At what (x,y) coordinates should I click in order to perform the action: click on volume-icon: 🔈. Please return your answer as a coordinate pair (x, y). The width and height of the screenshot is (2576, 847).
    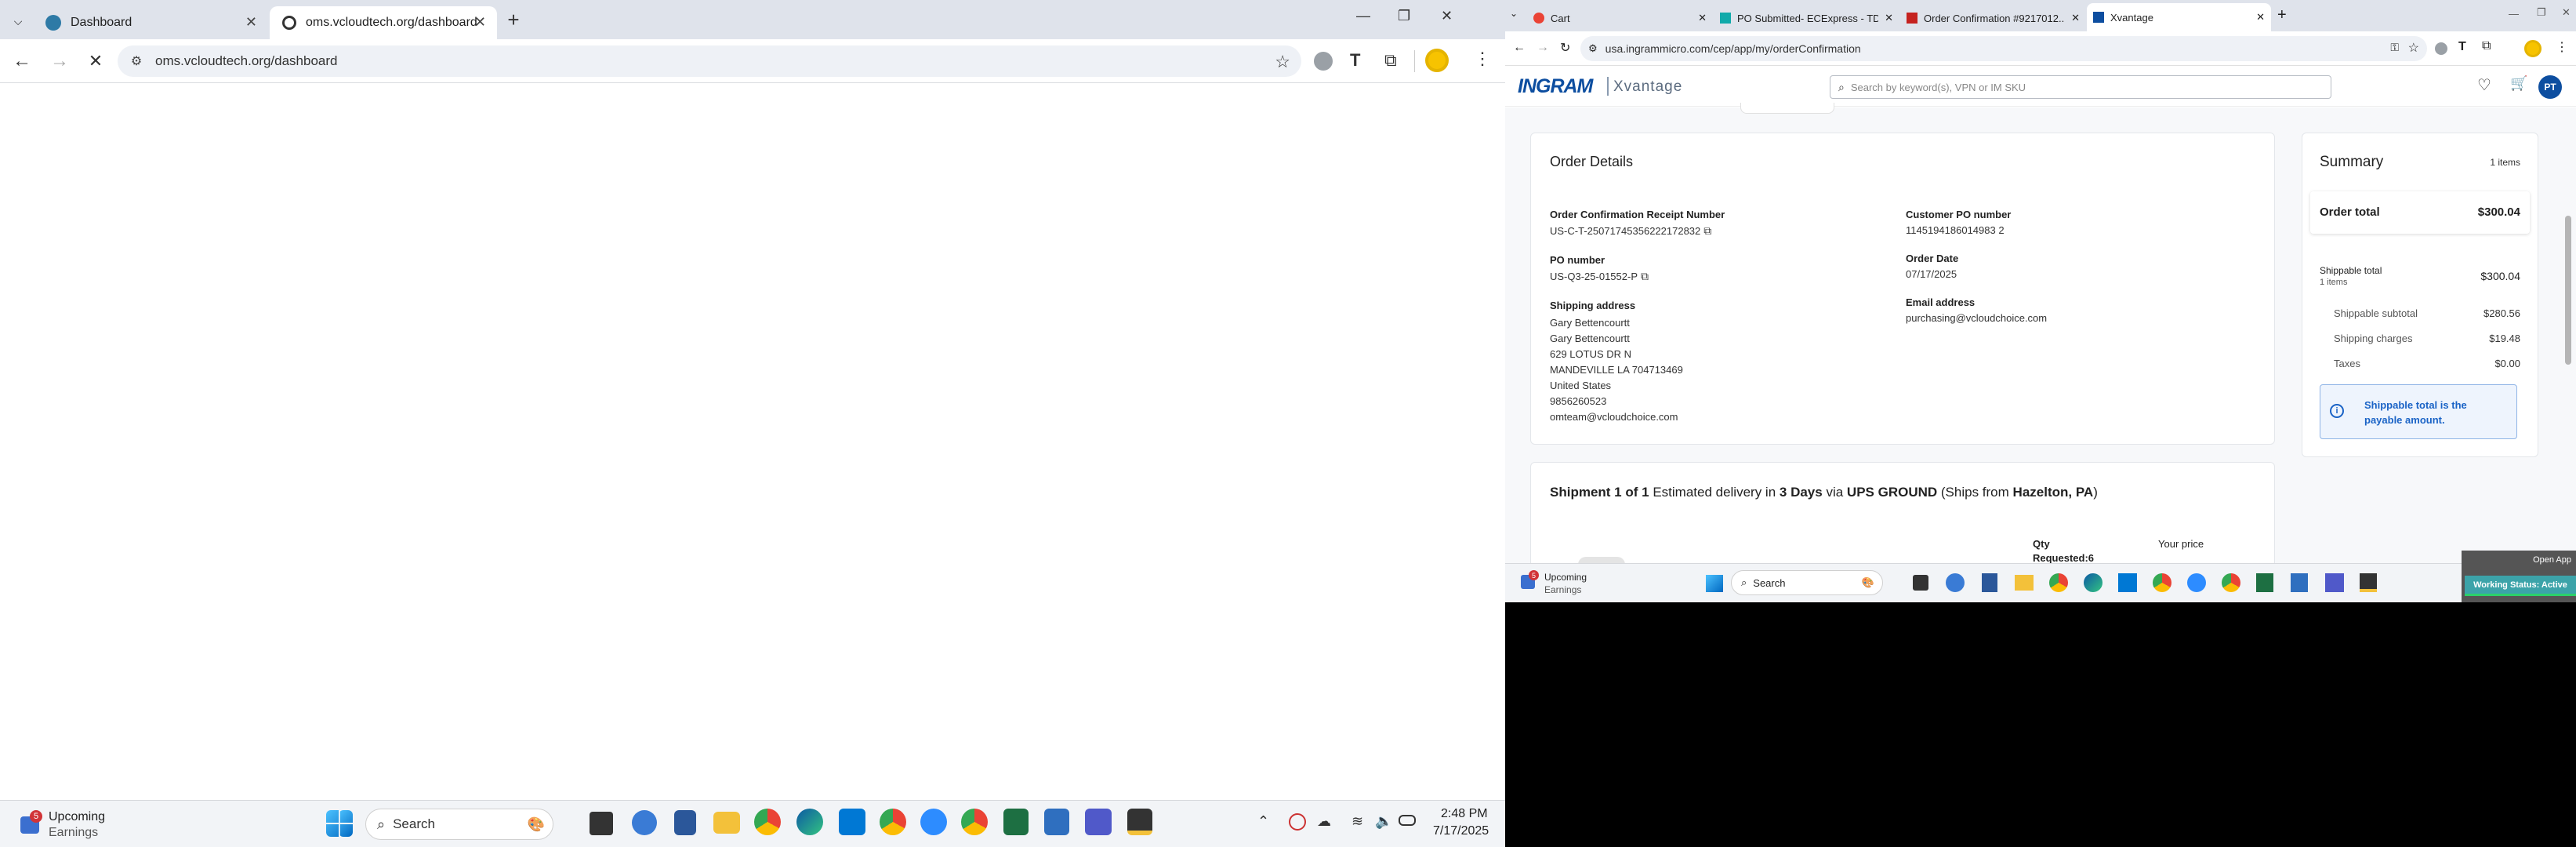
    Looking at the image, I should click on (1384, 821).